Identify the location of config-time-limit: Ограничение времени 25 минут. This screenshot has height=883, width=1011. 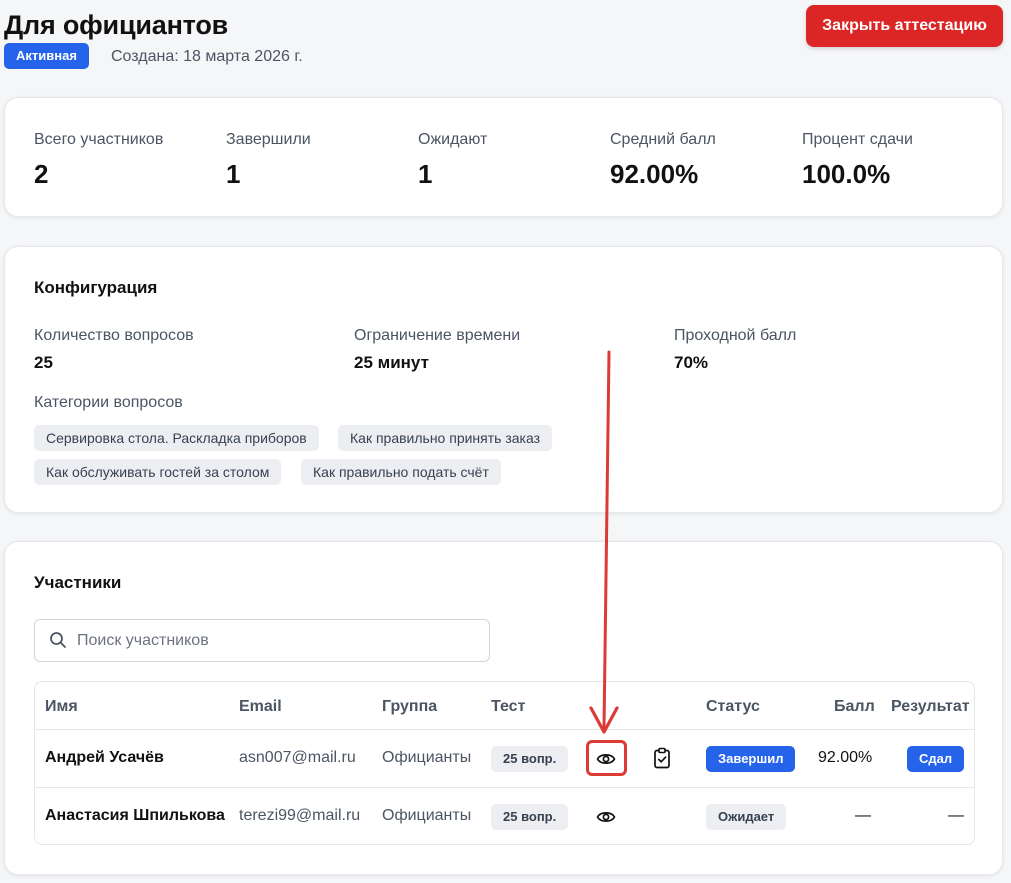
(437, 350).